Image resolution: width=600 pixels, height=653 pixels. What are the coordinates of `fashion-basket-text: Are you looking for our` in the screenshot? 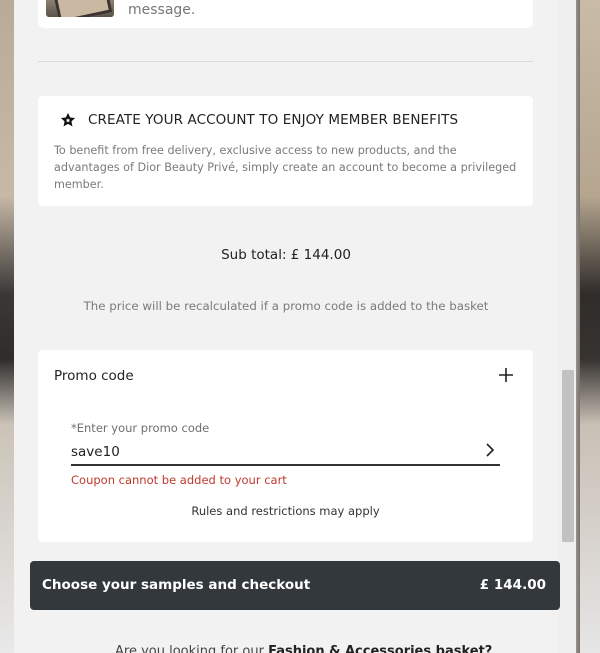 It's located at (189, 648).